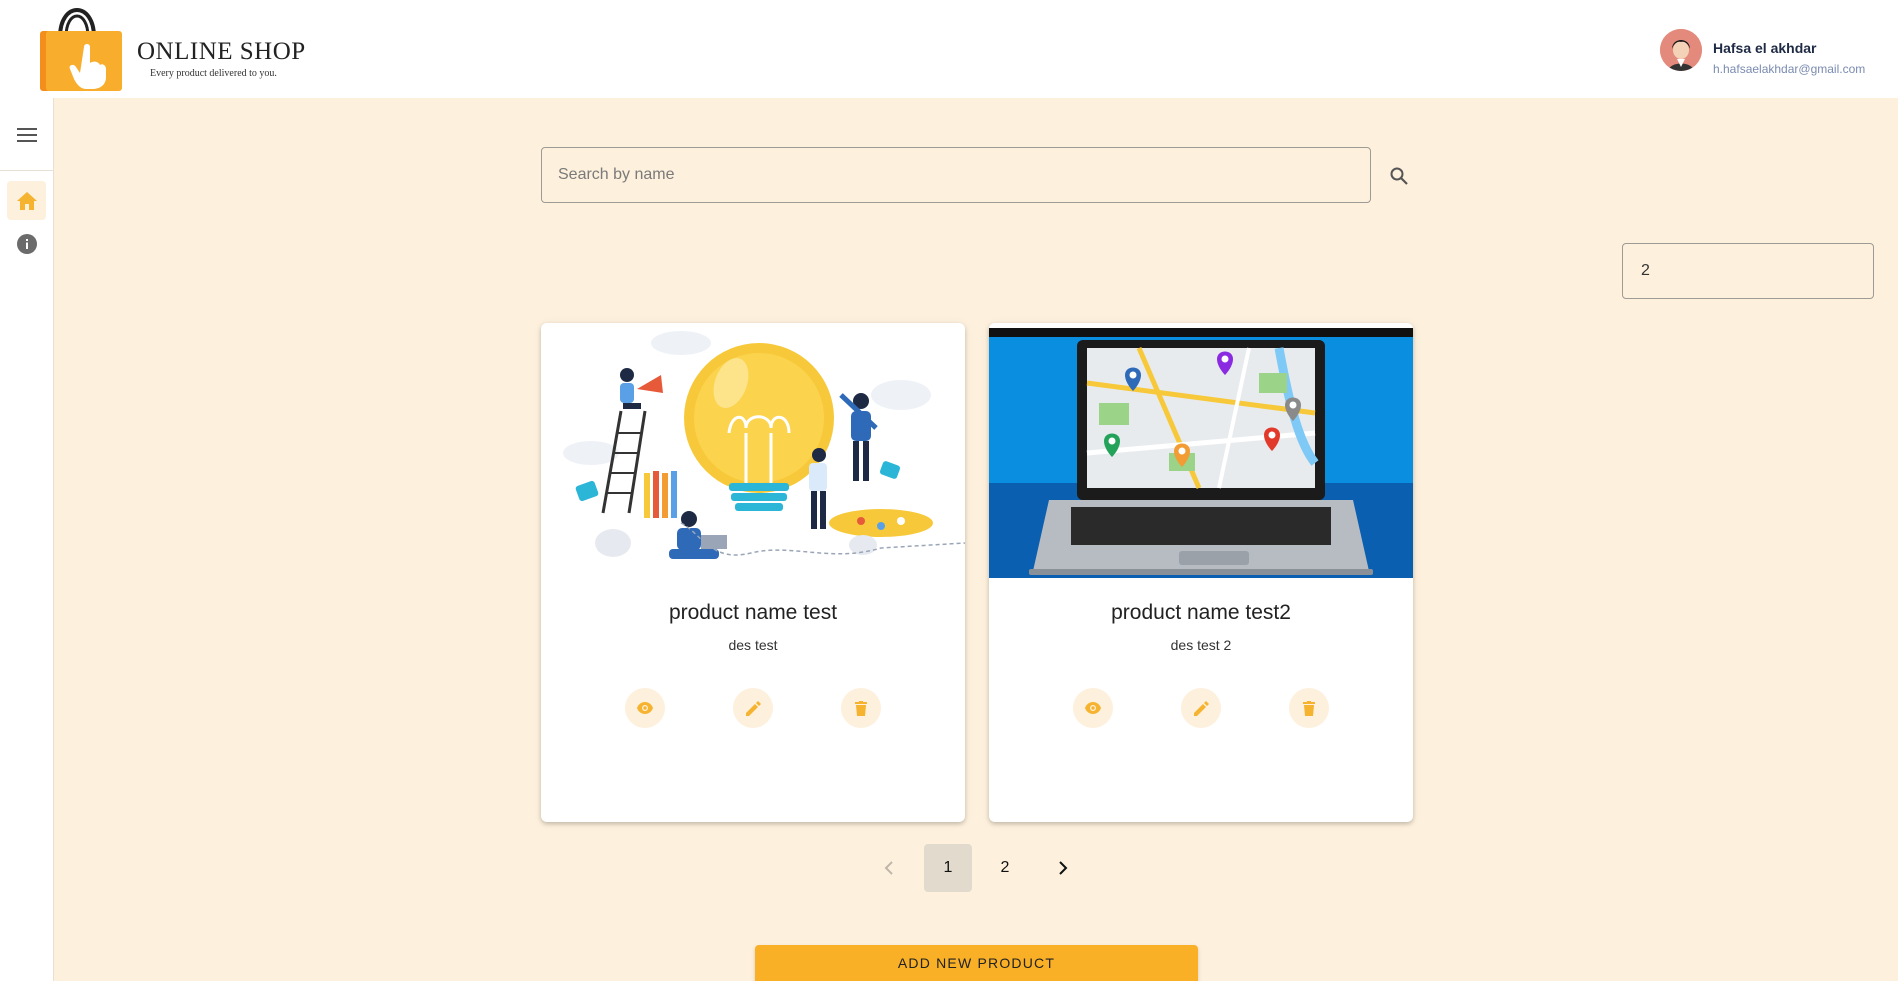 This screenshot has height=981, width=1898. What do you see at coordinates (753, 453) in the screenshot?
I see `product-image-ideas` at bounding box center [753, 453].